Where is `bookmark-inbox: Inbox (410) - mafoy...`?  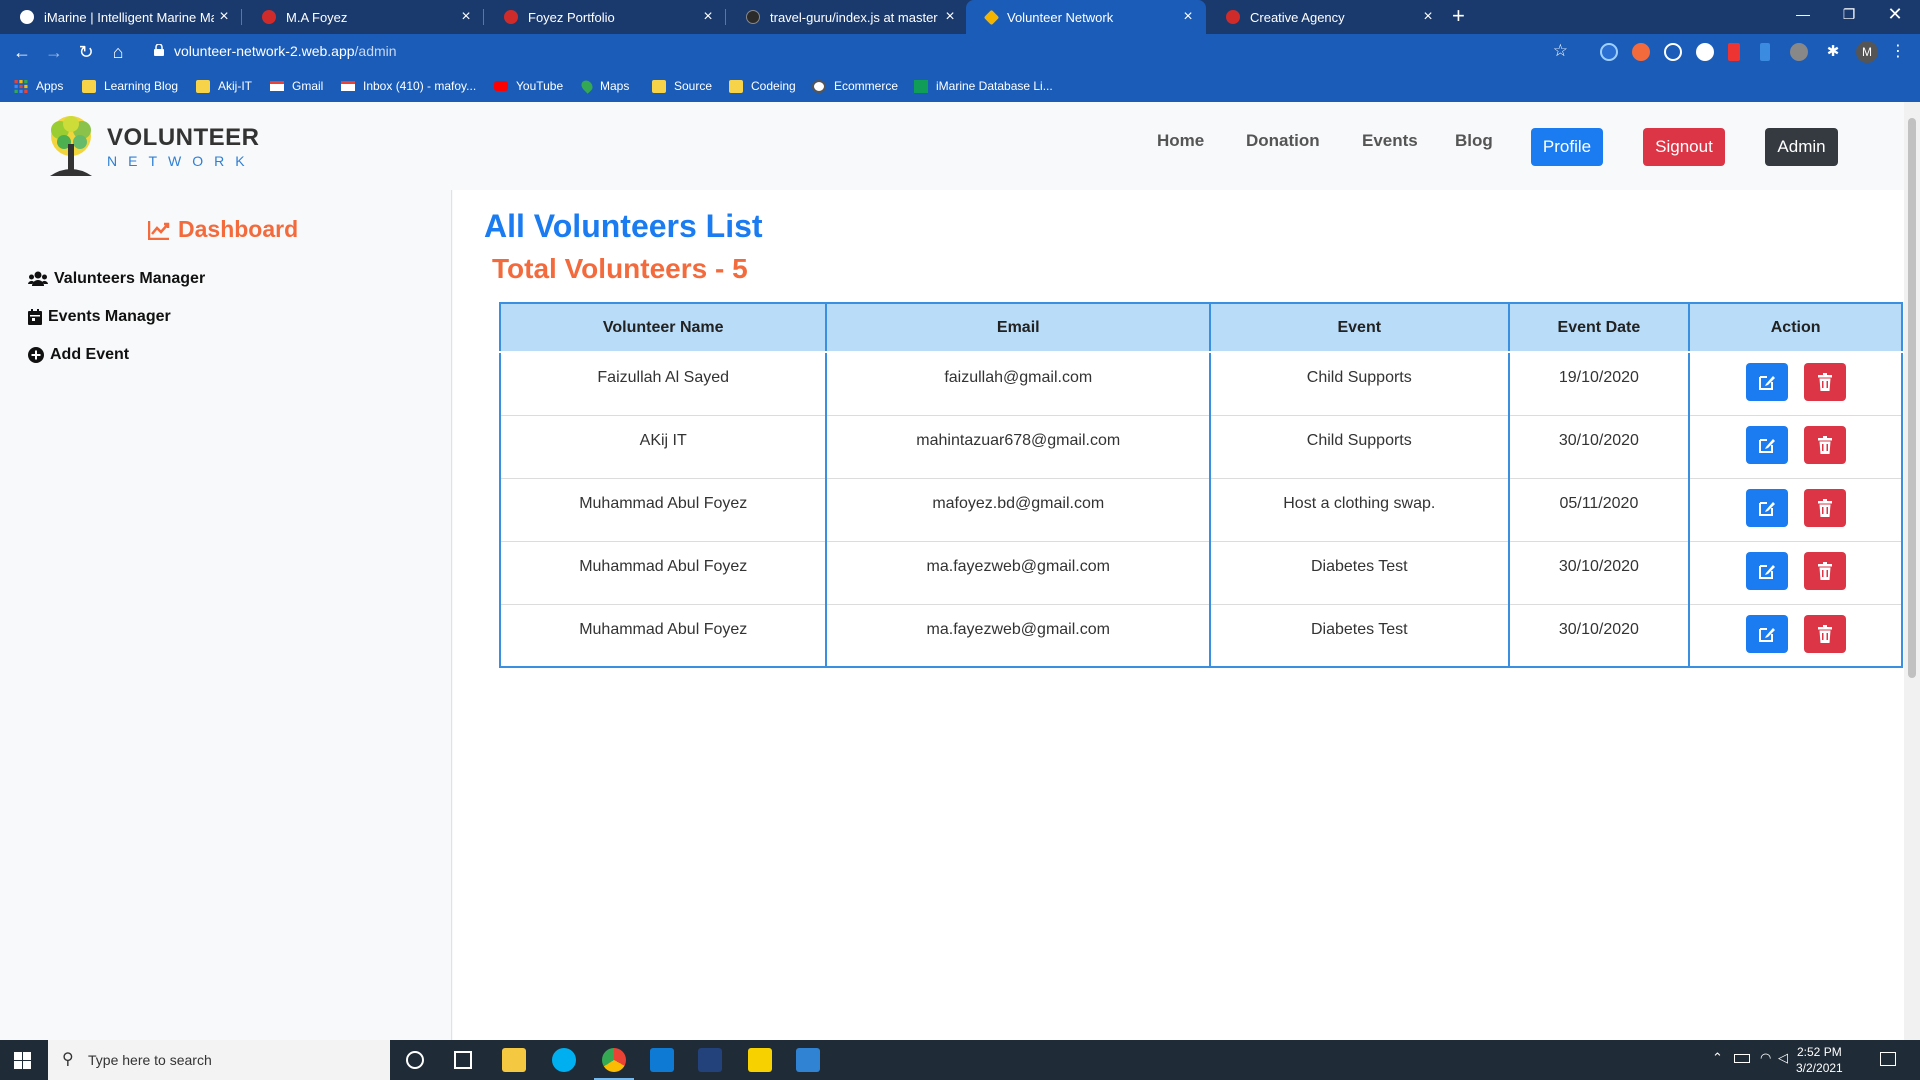
bookmark-inbox: Inbox (410) - mafoy... is located at coordinates (408, 86).